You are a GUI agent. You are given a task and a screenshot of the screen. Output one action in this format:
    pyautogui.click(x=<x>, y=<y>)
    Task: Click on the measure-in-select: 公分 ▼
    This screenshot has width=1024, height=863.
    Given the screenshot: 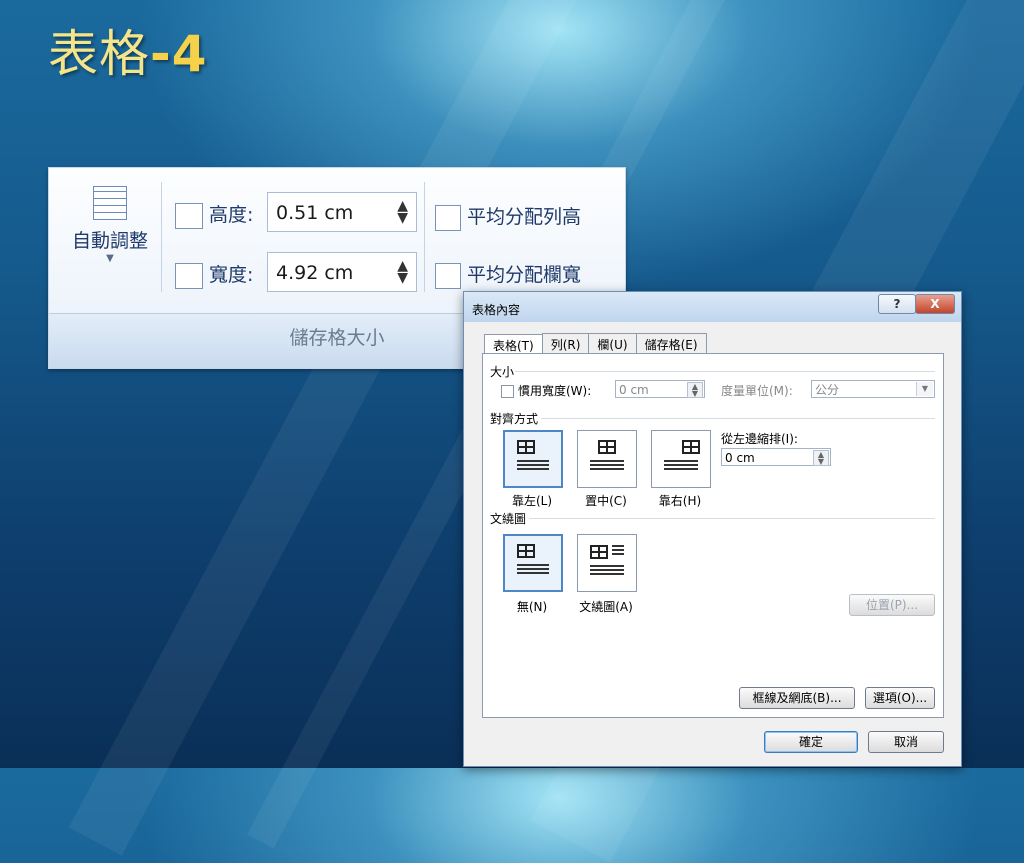 What is the action you would take?
    pyautogui.click(x=873, y=389)
    